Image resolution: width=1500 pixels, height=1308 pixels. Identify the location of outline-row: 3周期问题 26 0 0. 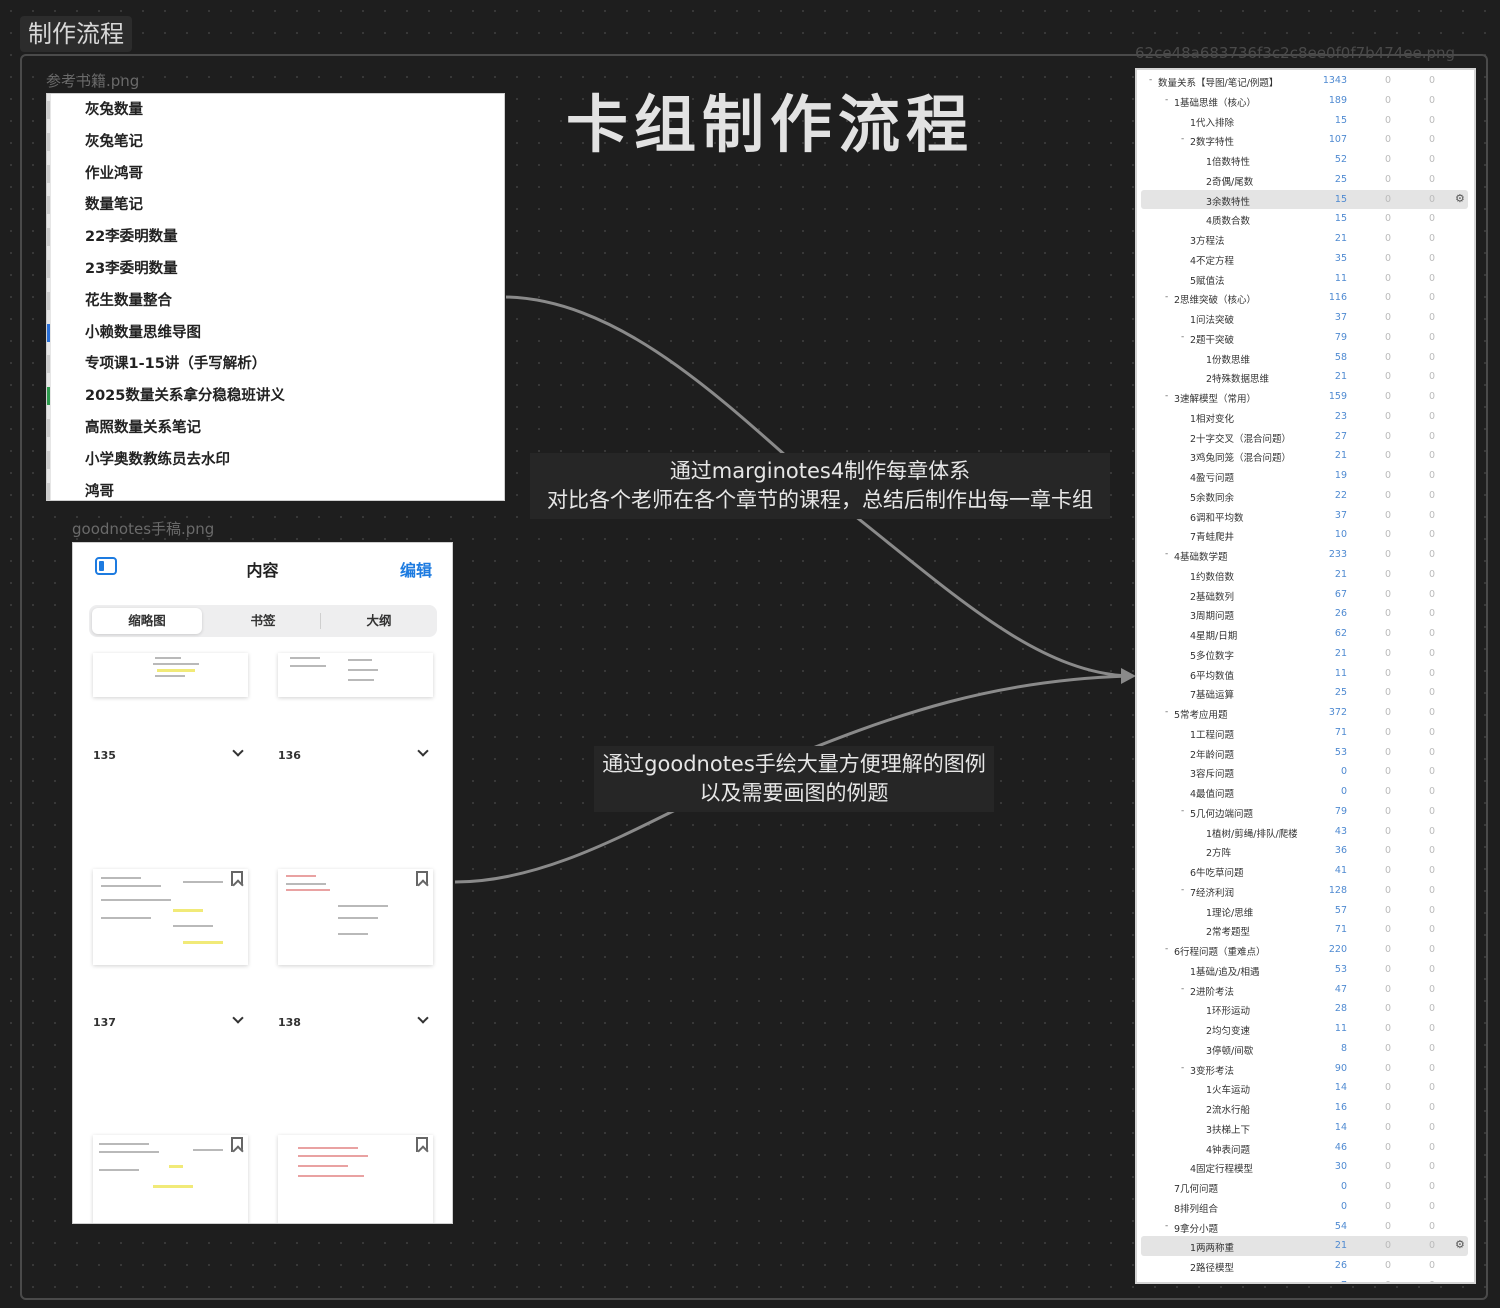
(1305, 614).